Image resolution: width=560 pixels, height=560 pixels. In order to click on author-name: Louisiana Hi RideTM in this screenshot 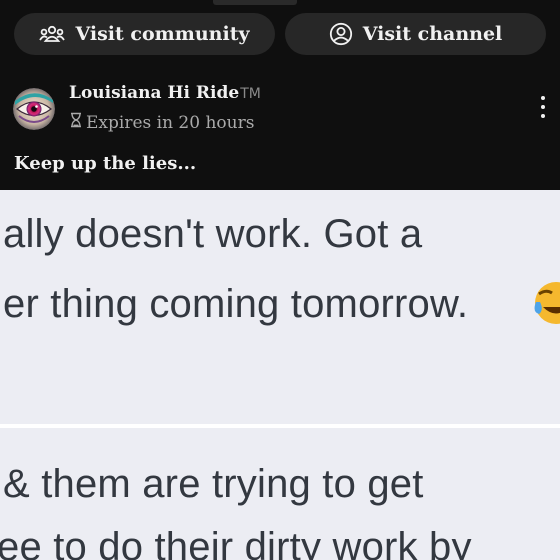, I will do `click(165, 93)`.